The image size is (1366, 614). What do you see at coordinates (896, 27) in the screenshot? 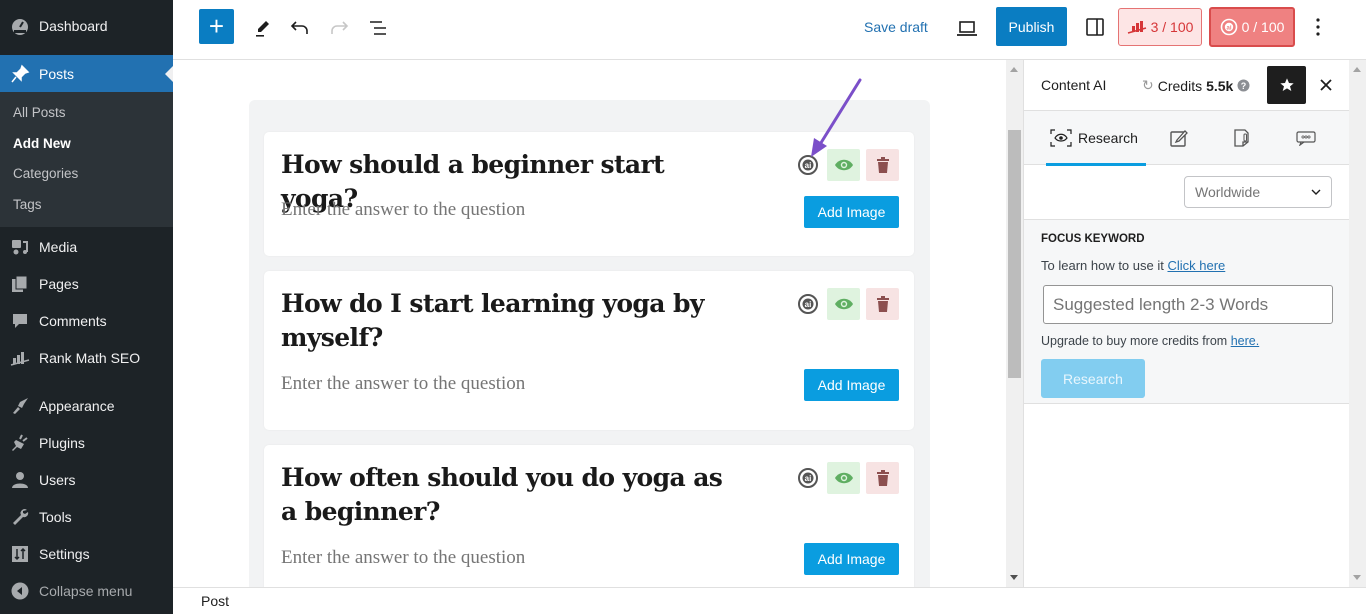
I see `save-draft-button: Save draft` at bounding box center [896, 27].